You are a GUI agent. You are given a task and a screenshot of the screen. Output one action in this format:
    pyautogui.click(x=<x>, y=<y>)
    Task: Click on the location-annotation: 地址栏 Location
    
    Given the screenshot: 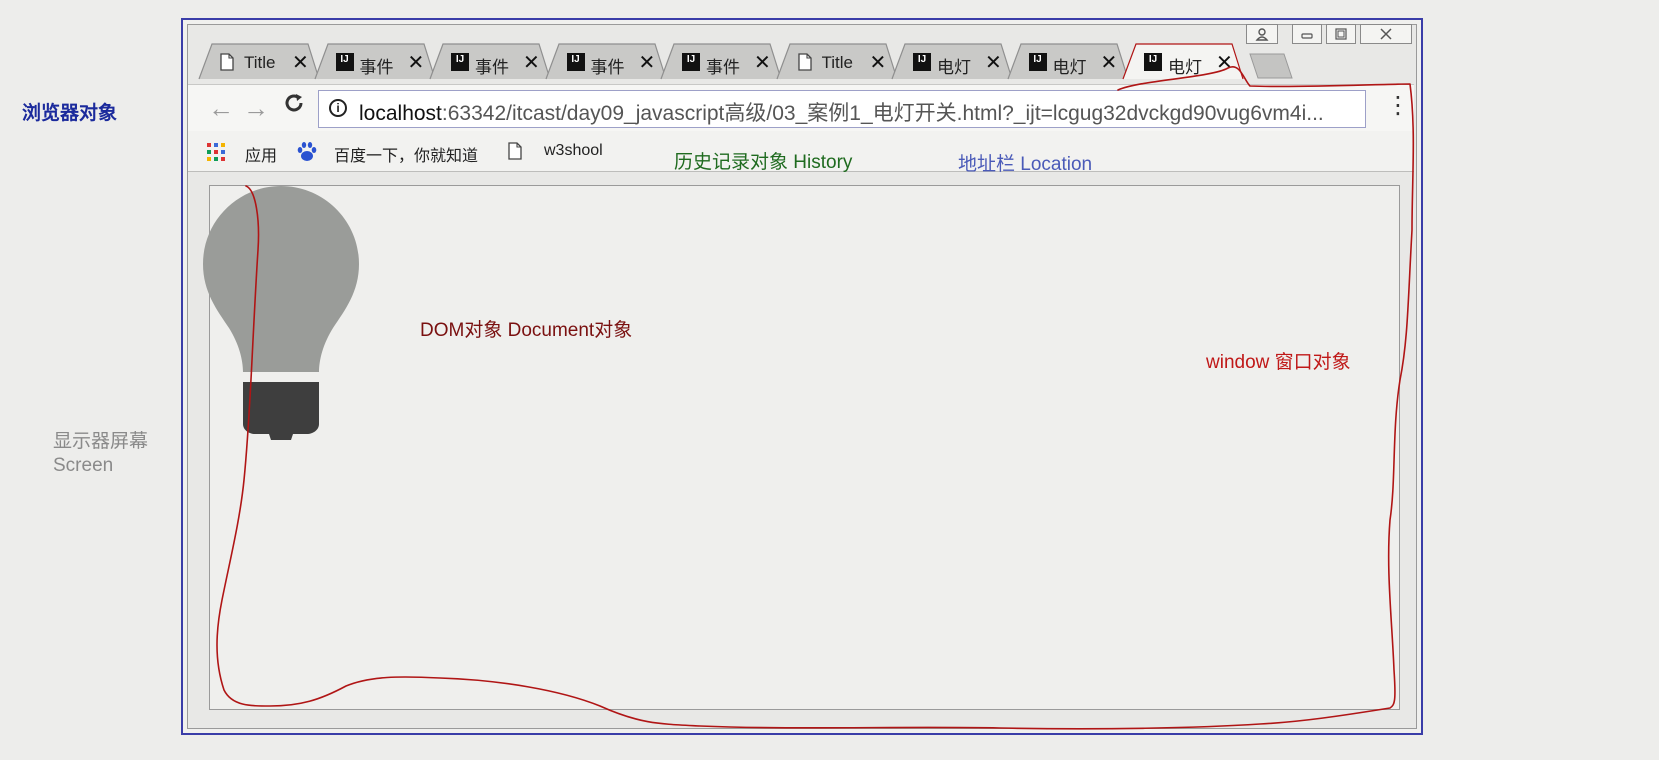 What is the action you would take?
    pyautogui.click(x=1025, y=164)
    